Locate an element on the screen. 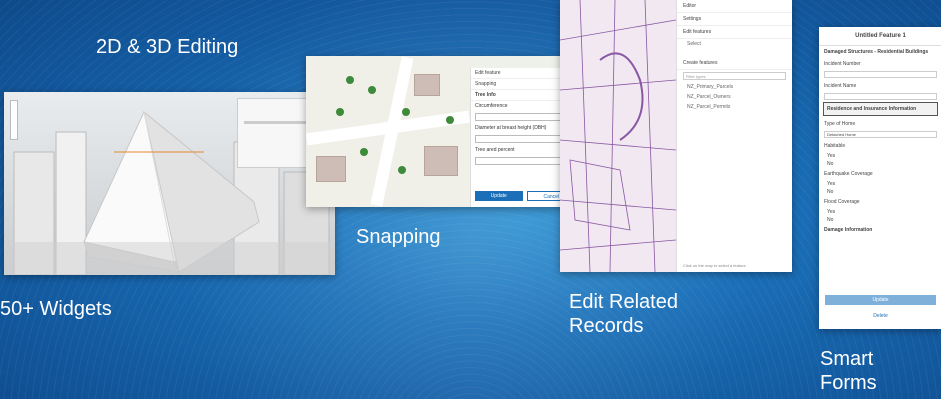 This screenshot has width=941, height=399. caption-editing: 2D & 3D Editing is located at coordinates (167, 47).